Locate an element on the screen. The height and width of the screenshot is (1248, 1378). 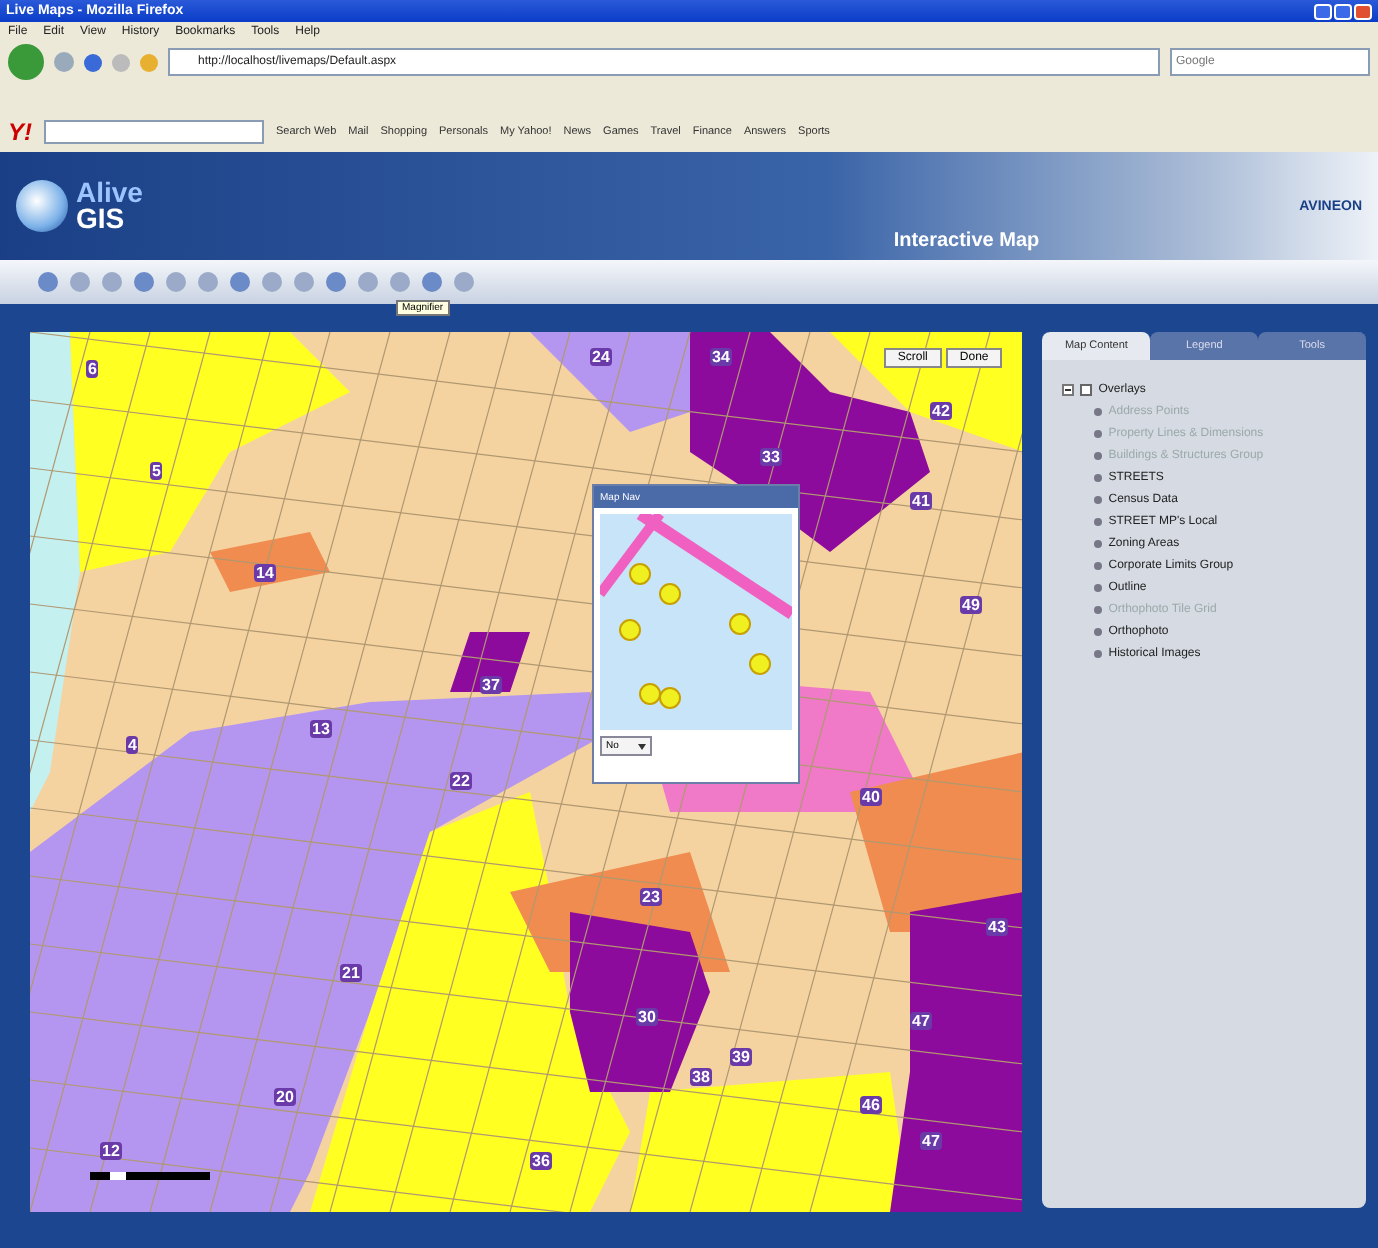
district-number: 40 is located at coordinates (871, 797).